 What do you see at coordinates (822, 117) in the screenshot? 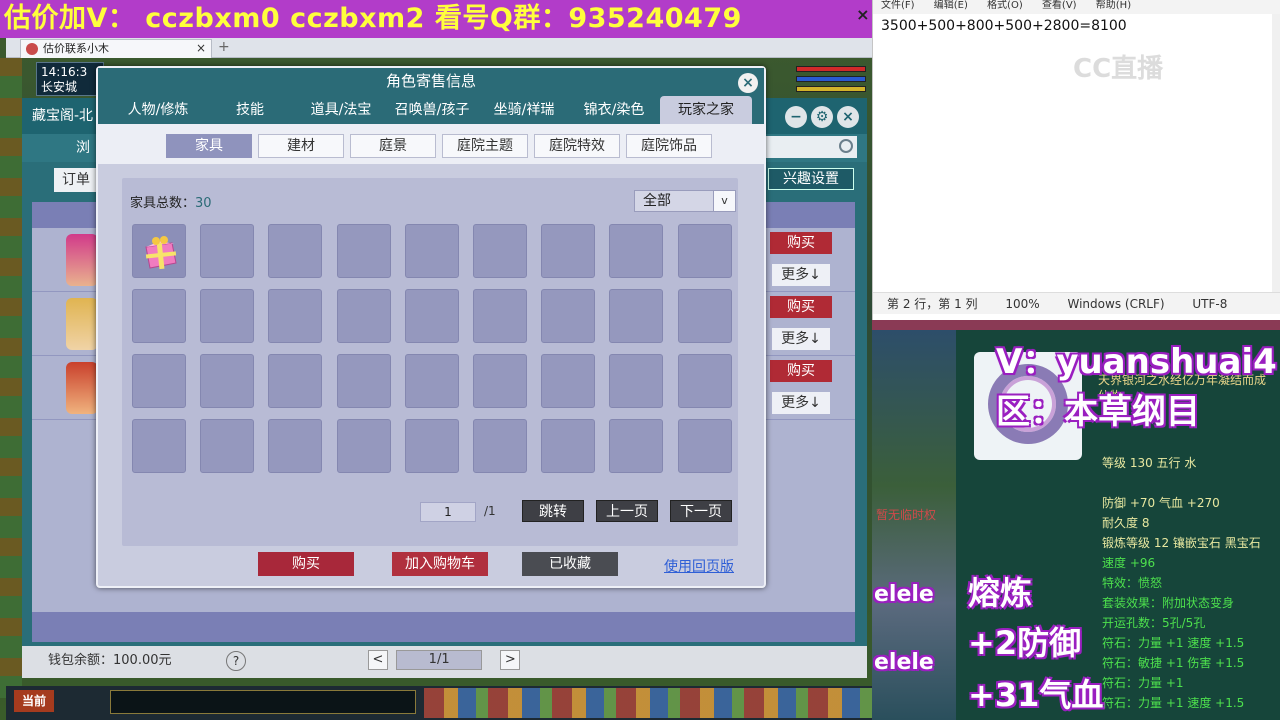
I see `gear-icon: ⚙` at bounding box center [822, 117].